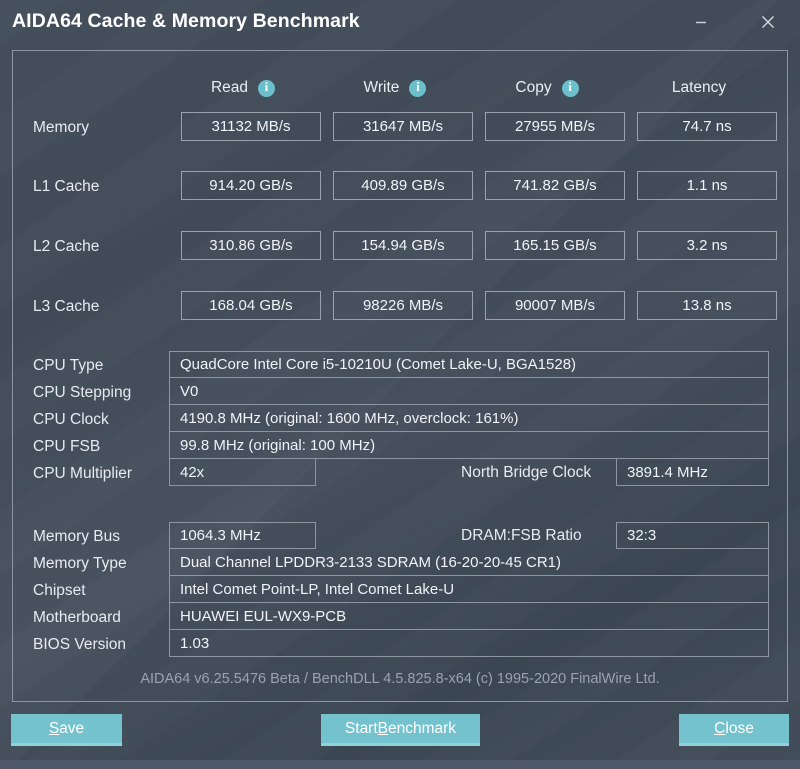 Image resolution: width=800 pixels, height=769 pixels. I want to click on l3-copy-value: 90007 MB/s, so click(555, 305).